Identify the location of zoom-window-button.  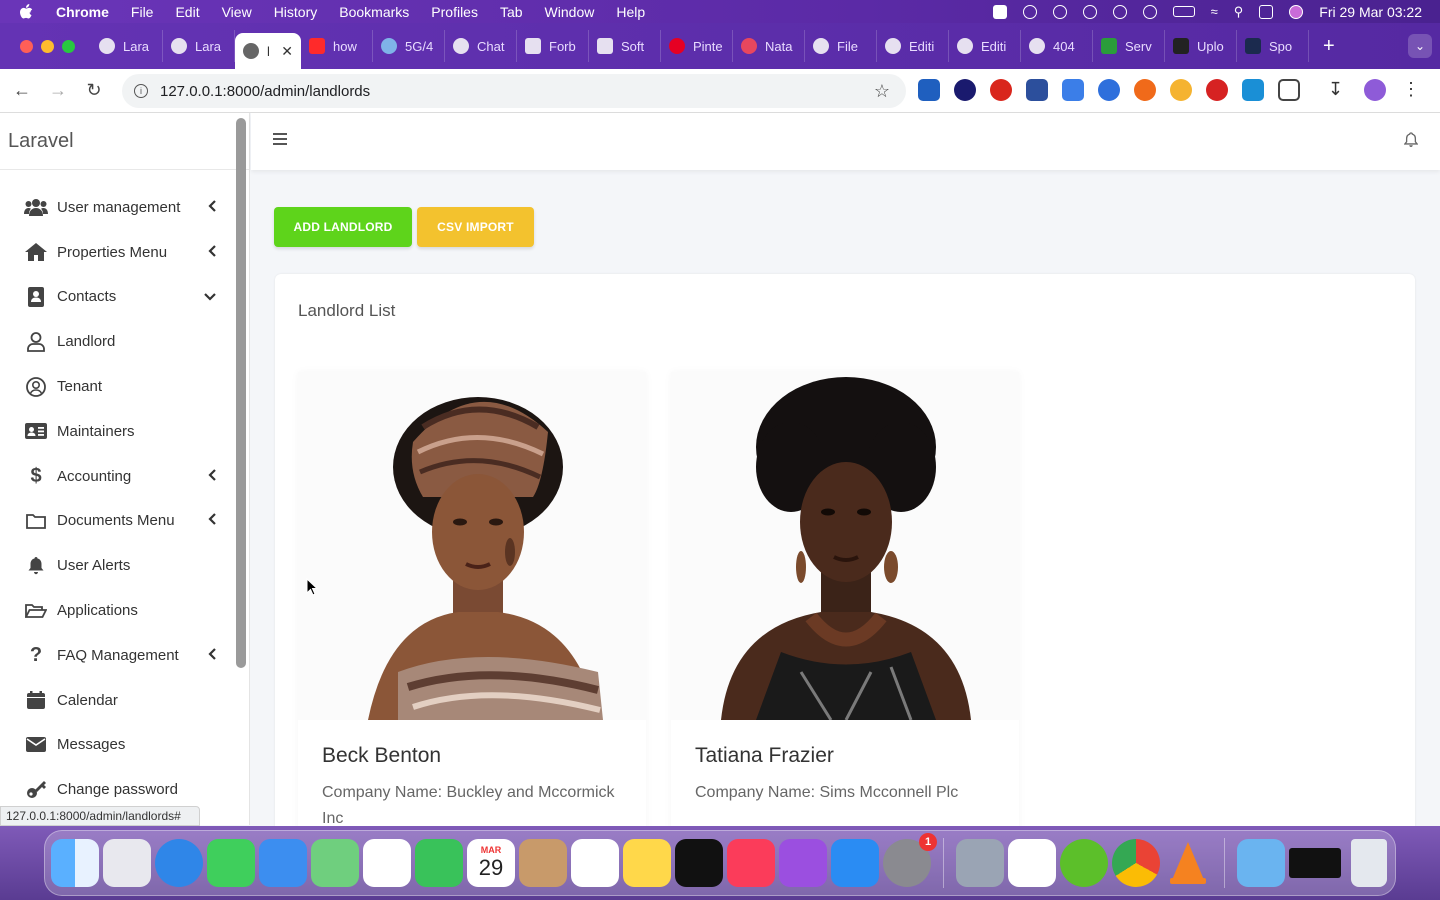
(68, 46).